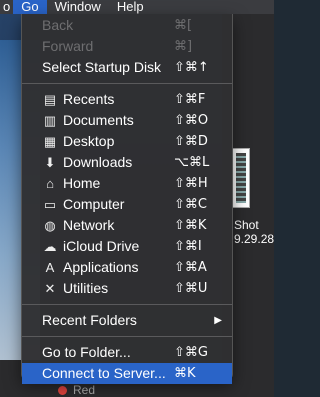 Image resolution: width=320 pixels, height=397 pixels. What do you see at coordinates (101, 267) in the screenshot?
I see `menu-item-label: Applications` at bounding box center [101, 267].